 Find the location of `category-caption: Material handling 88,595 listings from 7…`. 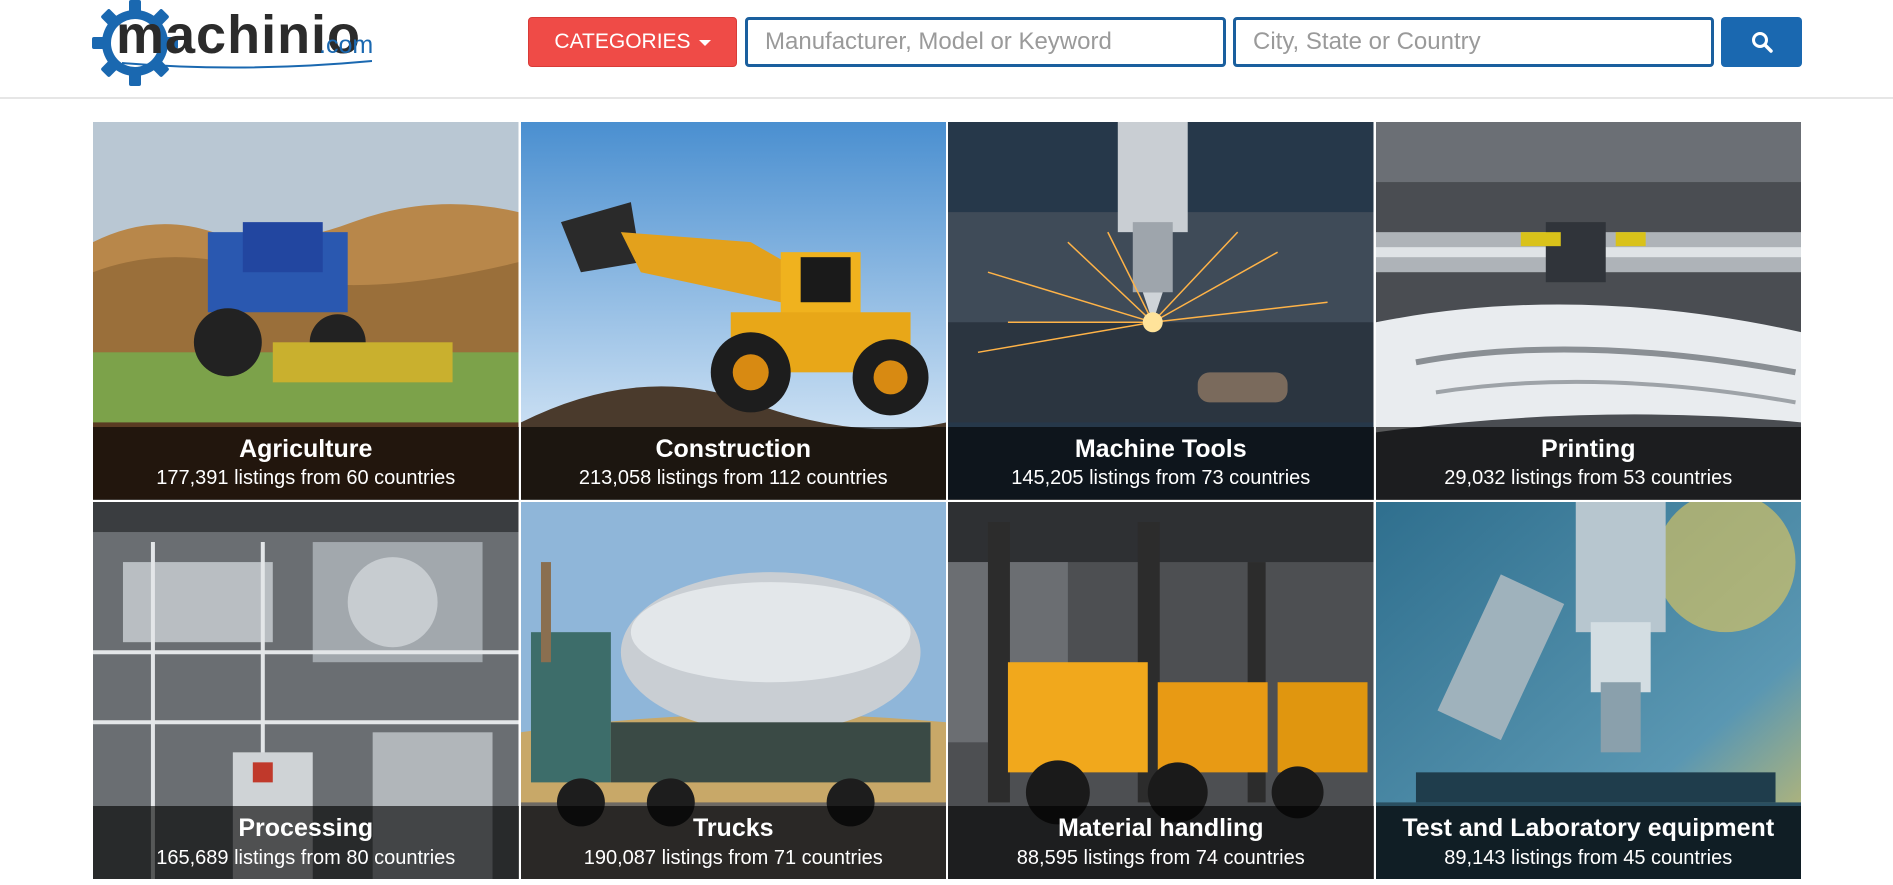

category-caption: Material handling 88,595 listings from 7… is located at coordinates (1161, 842).